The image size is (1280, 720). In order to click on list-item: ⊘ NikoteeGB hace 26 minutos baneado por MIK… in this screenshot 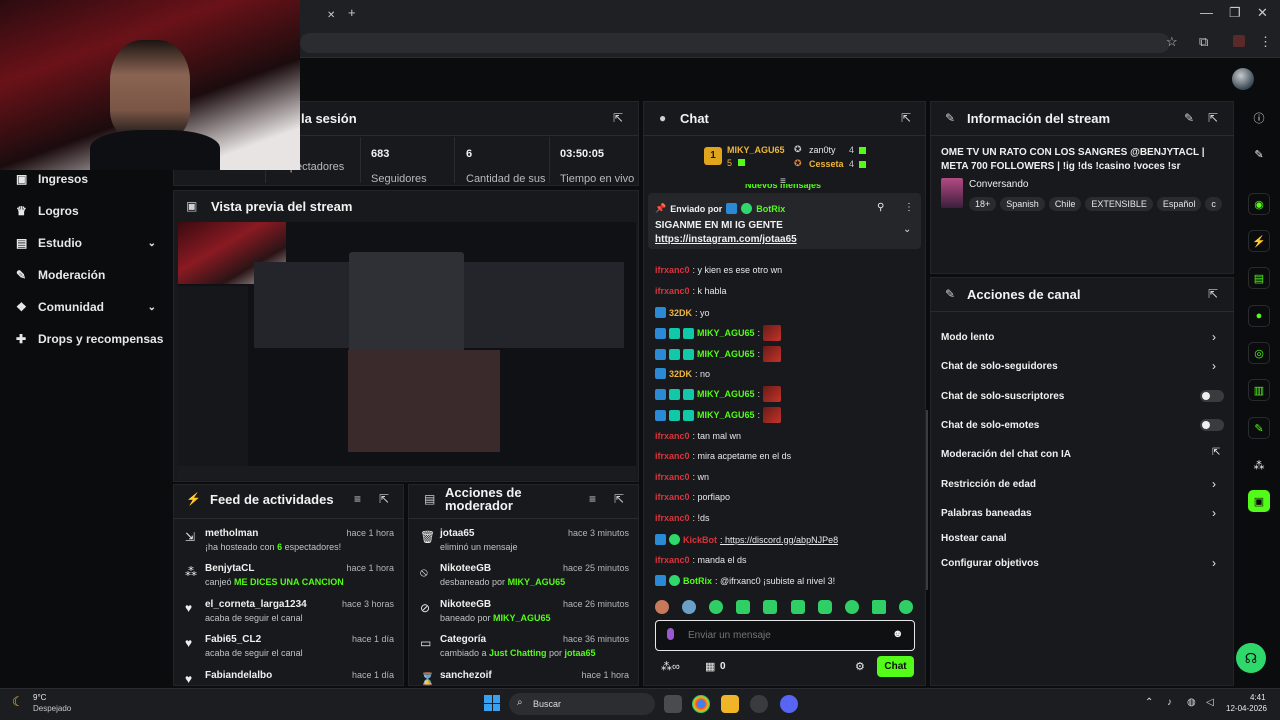, I will do `click(523, 616)`.